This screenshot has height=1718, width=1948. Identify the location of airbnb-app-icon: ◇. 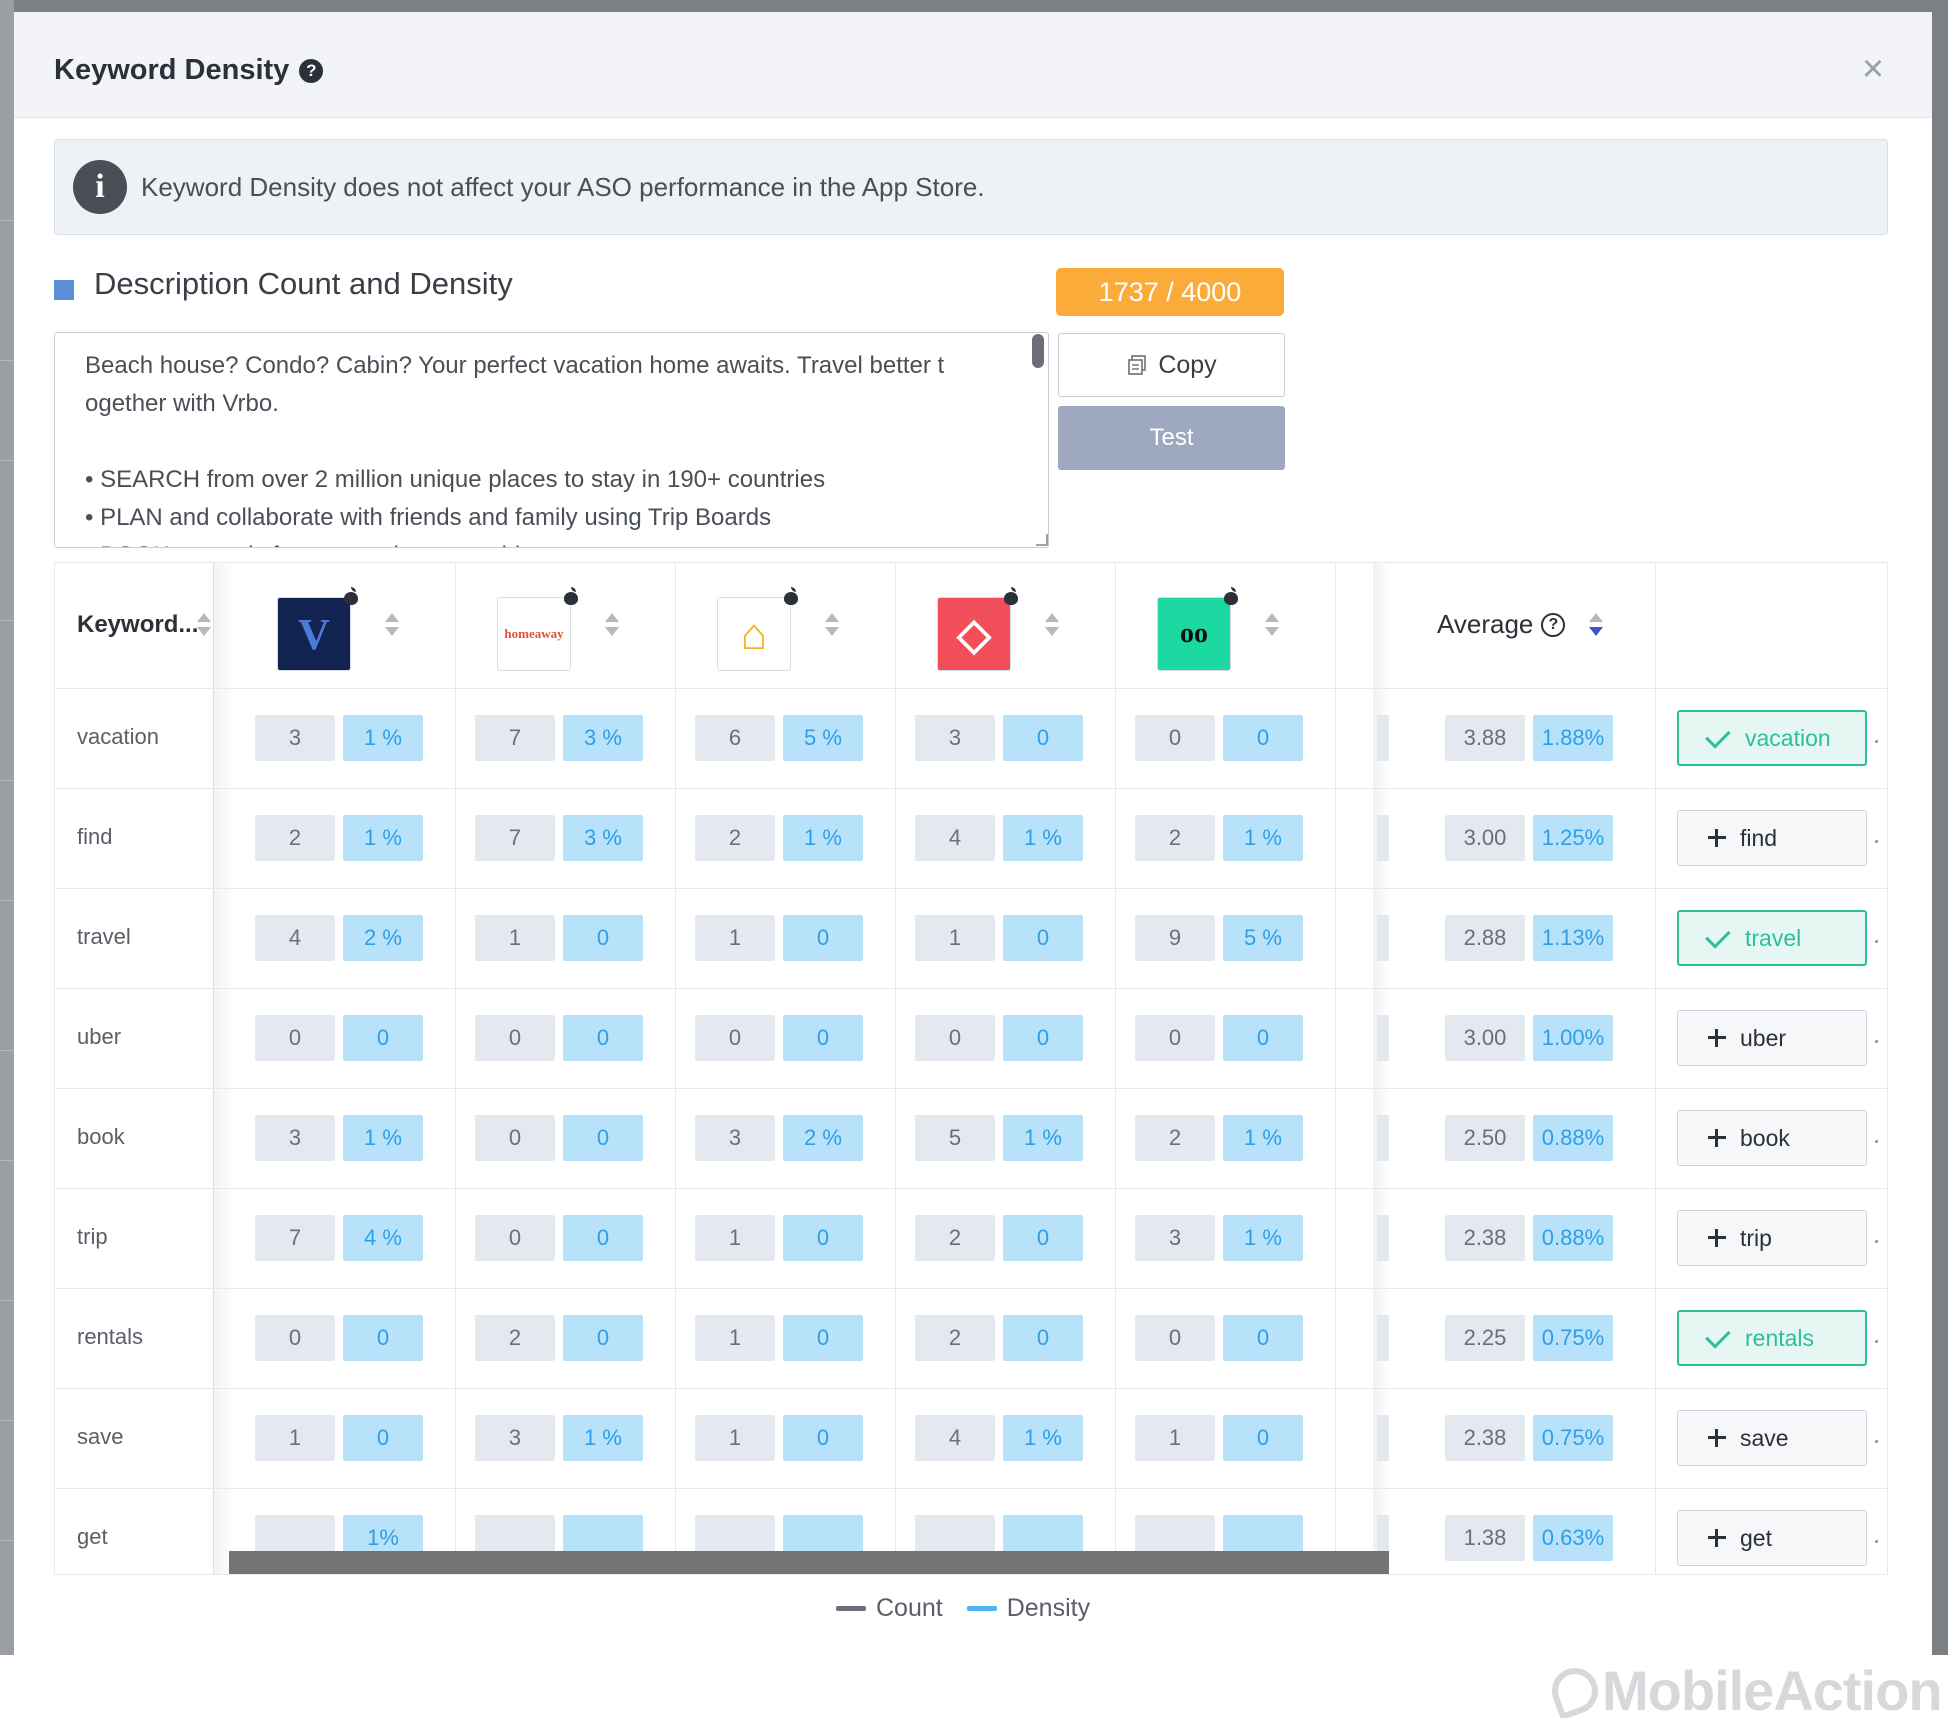
(974, 634).